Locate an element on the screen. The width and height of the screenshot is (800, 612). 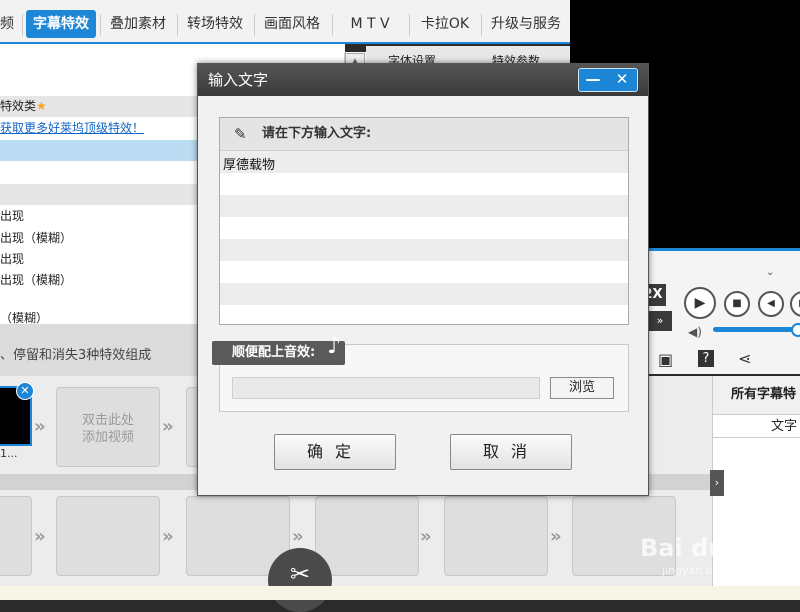
input-prompt: 请在下方输入文字: is located at coordinates (317, 133).